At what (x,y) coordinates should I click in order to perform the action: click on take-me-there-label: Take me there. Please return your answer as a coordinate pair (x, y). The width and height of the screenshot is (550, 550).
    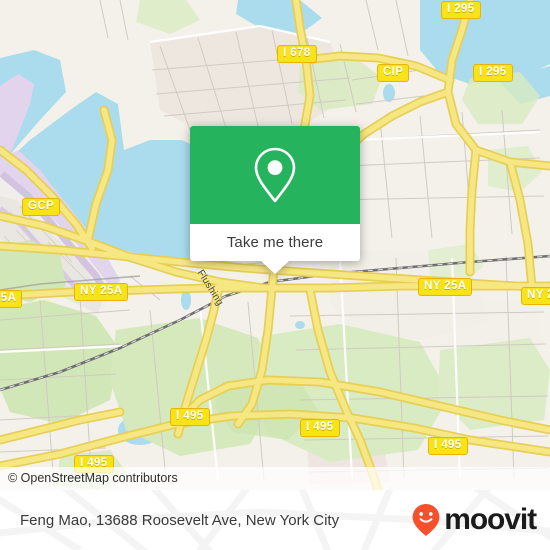
    Looking at the image, I should click on (275, 242).